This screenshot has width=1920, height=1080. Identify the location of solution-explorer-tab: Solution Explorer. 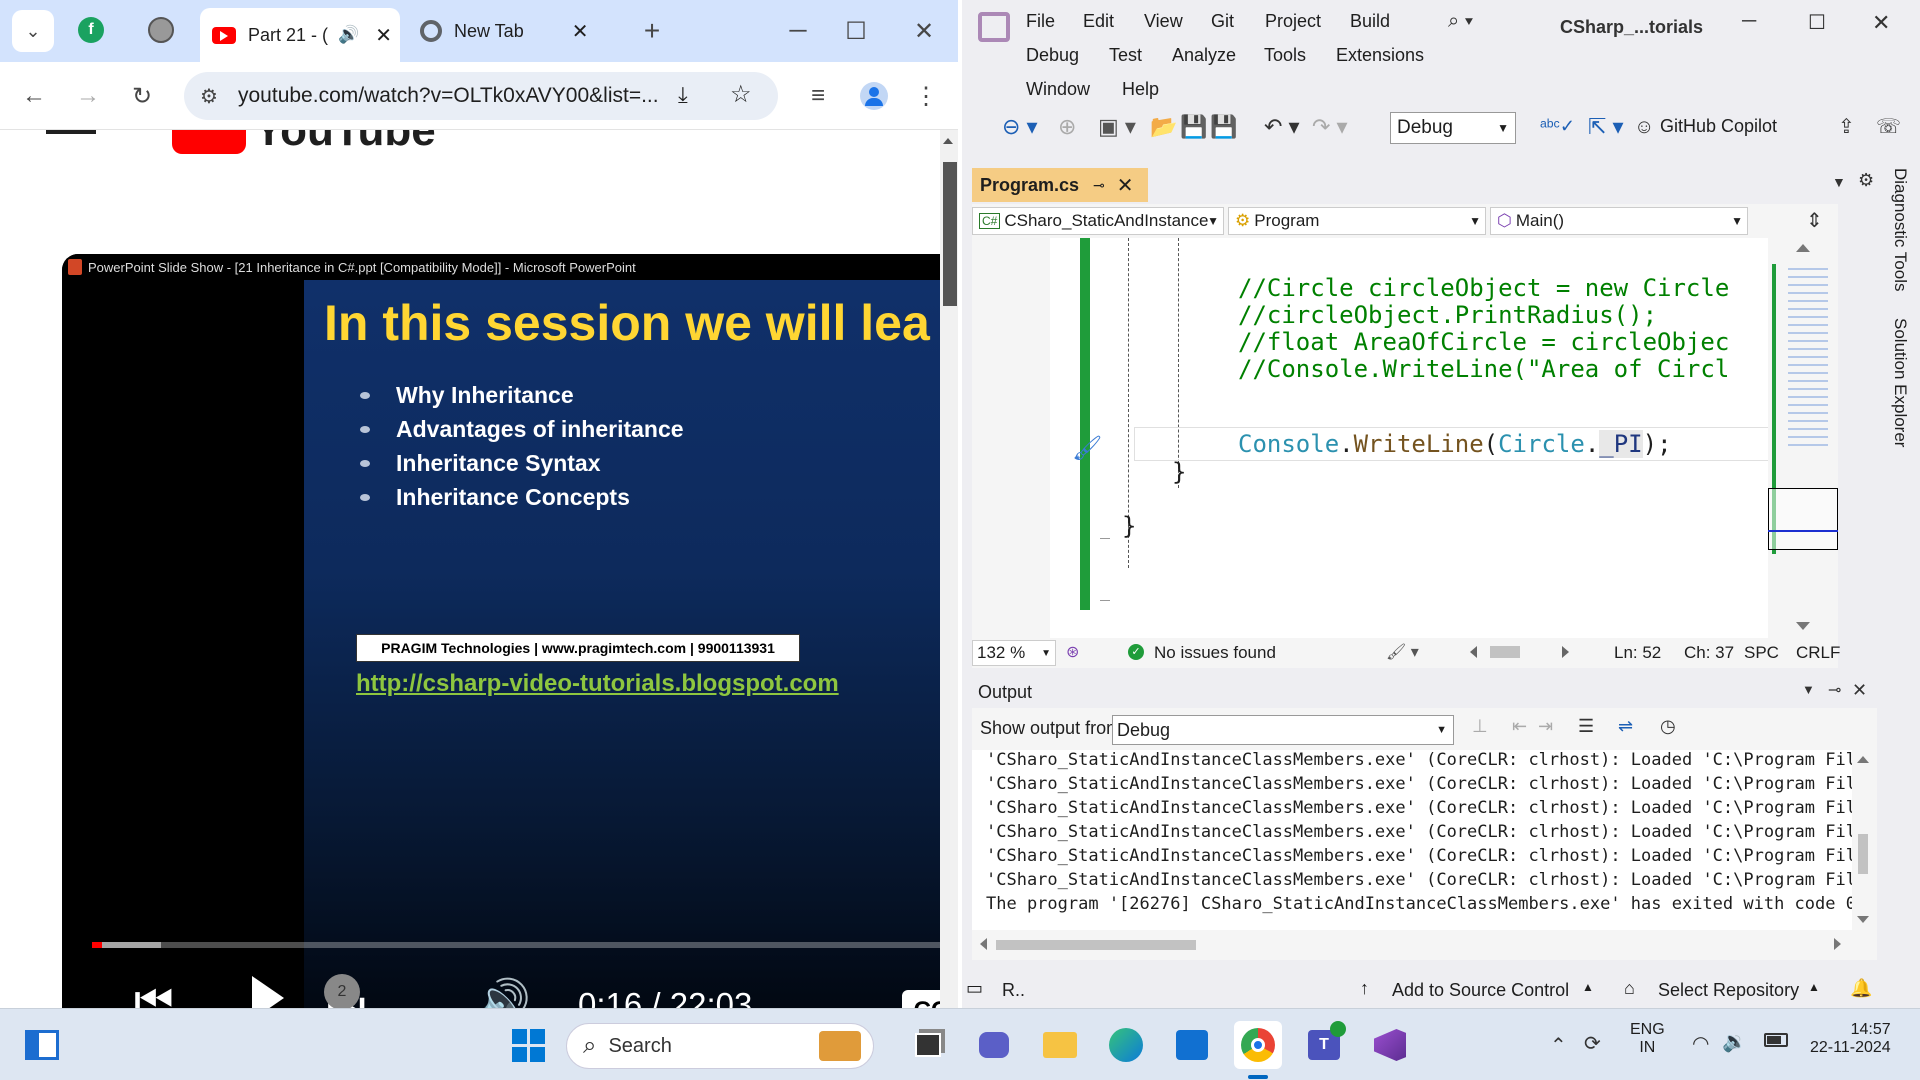
(1900, 382).